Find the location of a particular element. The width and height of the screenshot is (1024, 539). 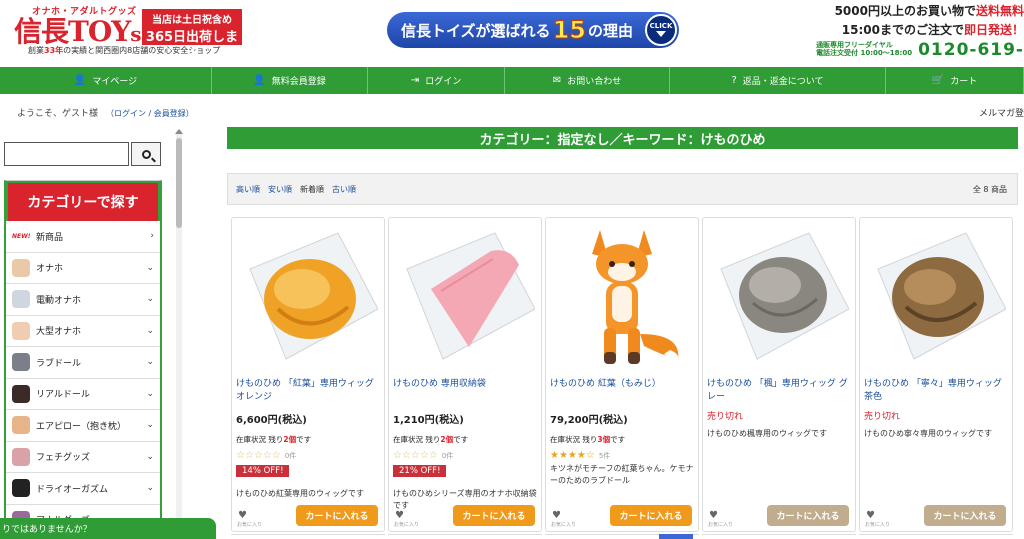

category-item: エアピロー（抱き枕） ⌄ is located at coordinates (83, 426).